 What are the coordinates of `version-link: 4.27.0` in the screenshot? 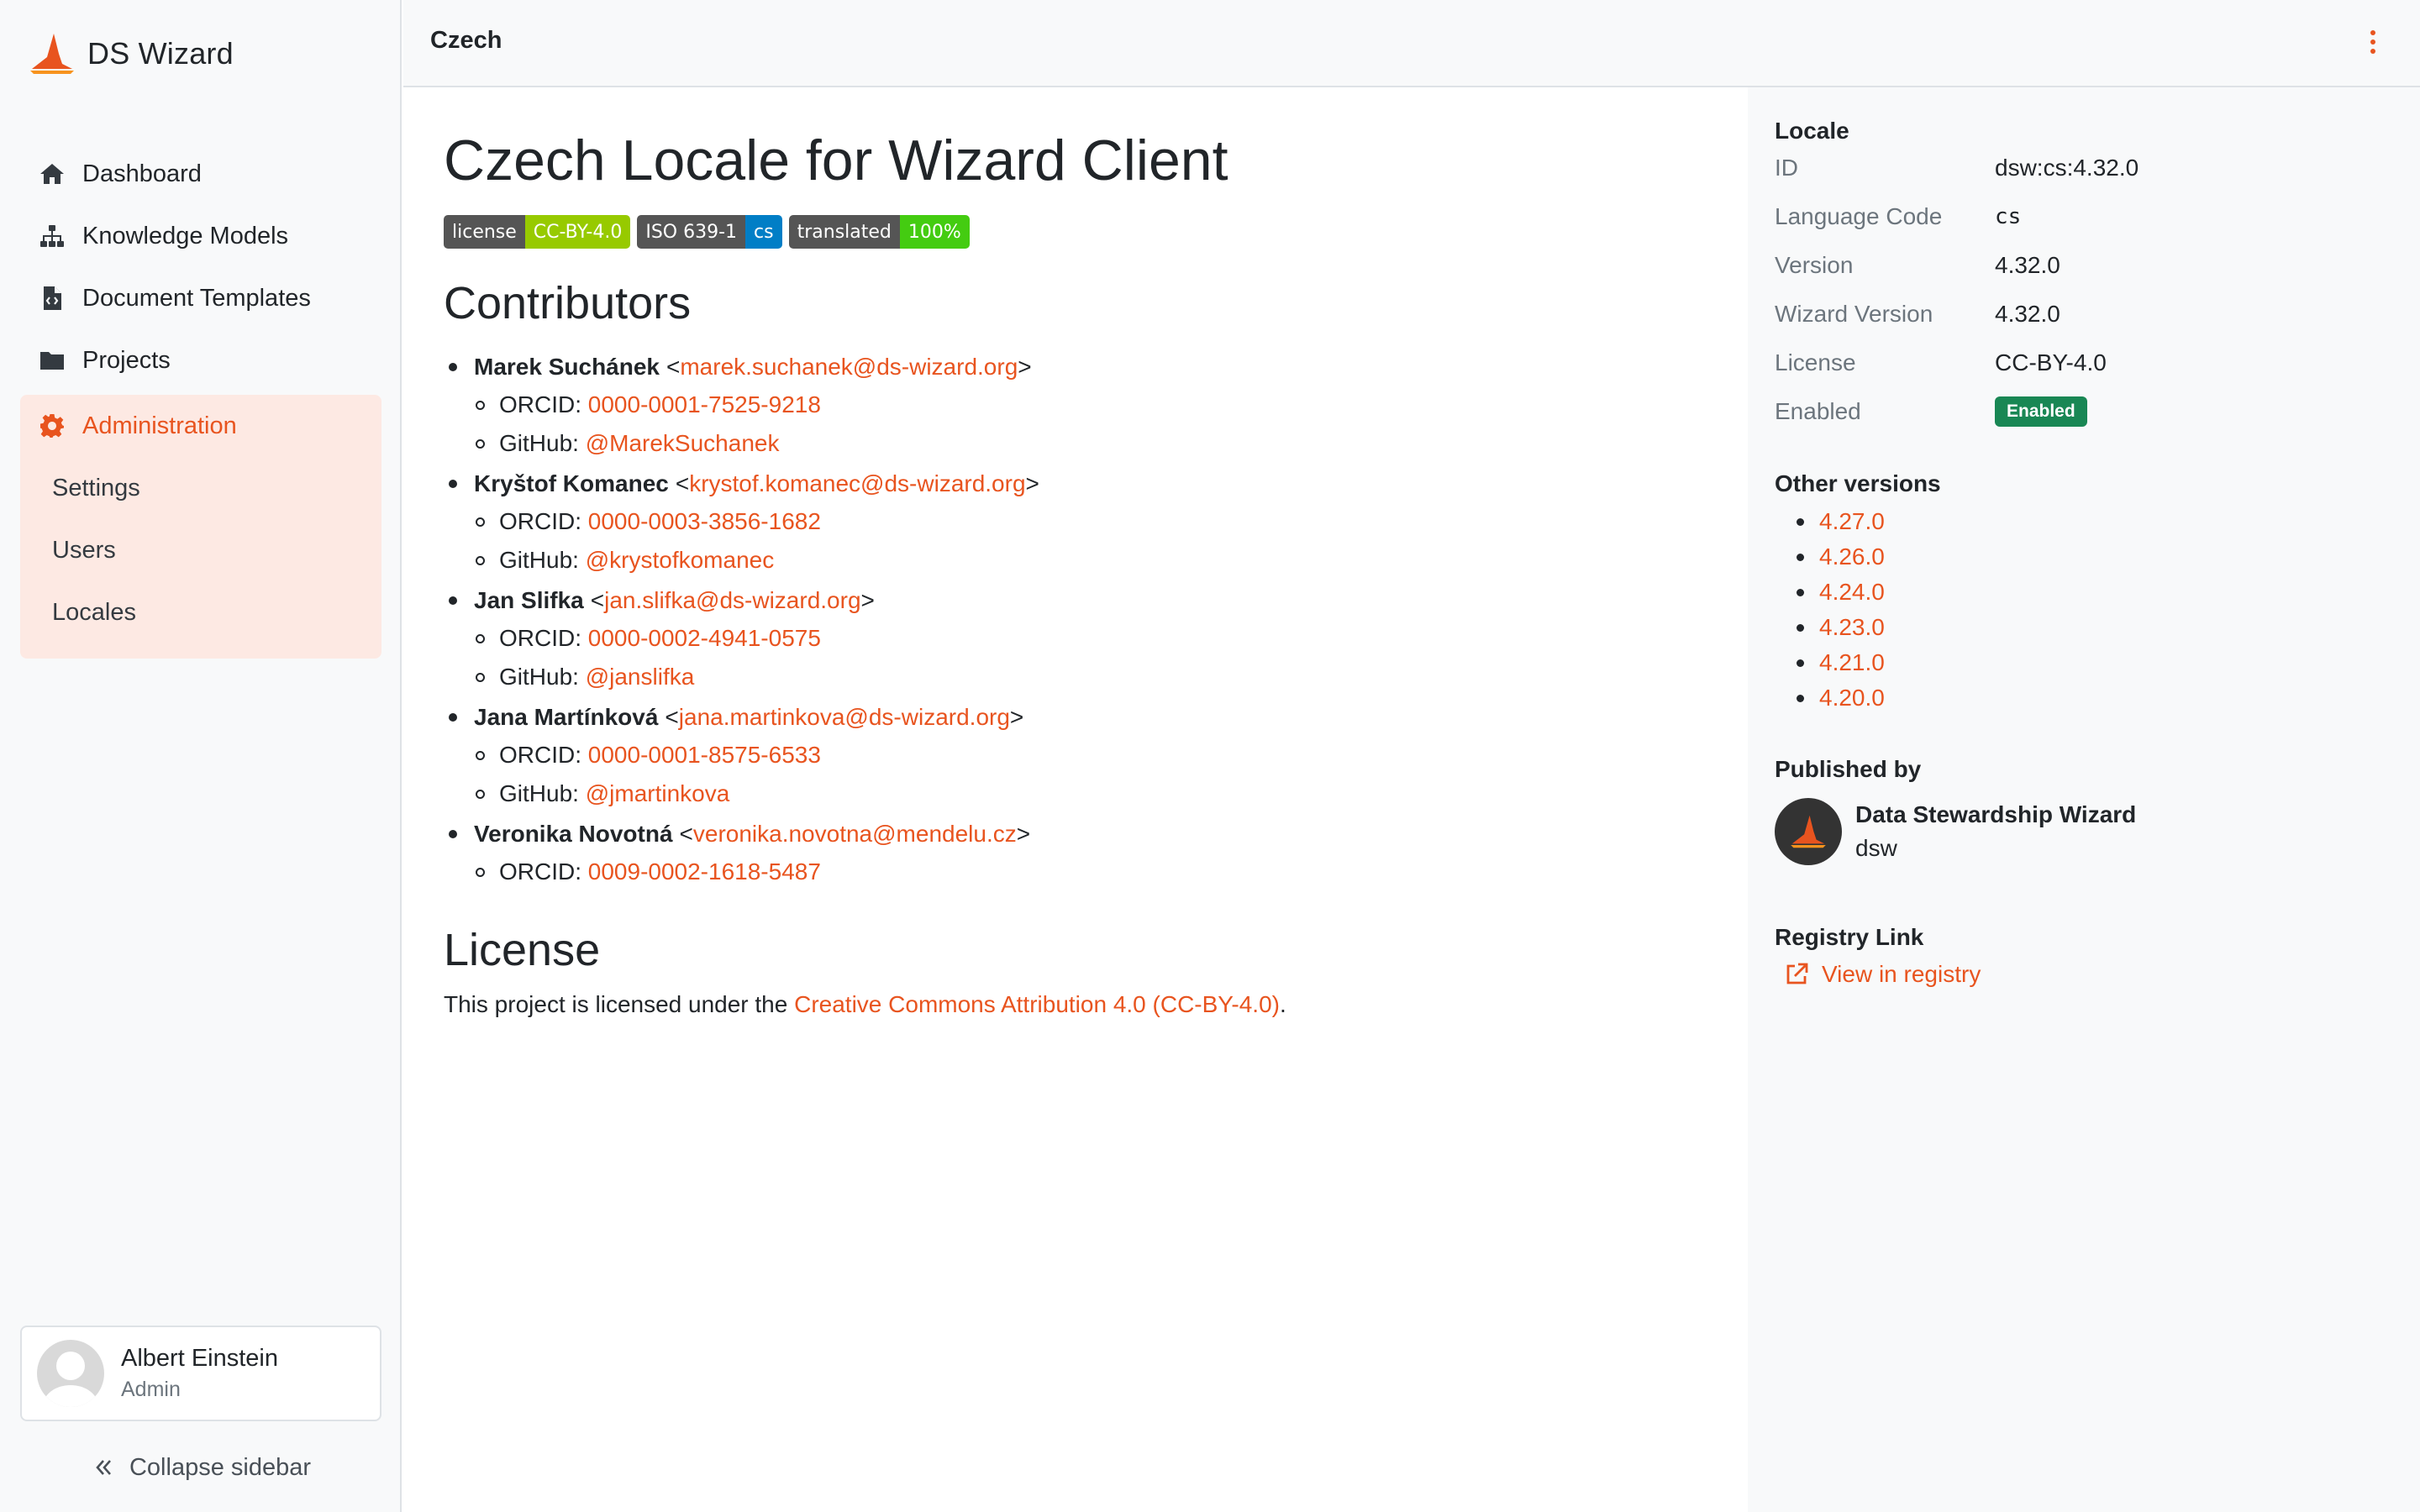 It's located at (1852, 521).